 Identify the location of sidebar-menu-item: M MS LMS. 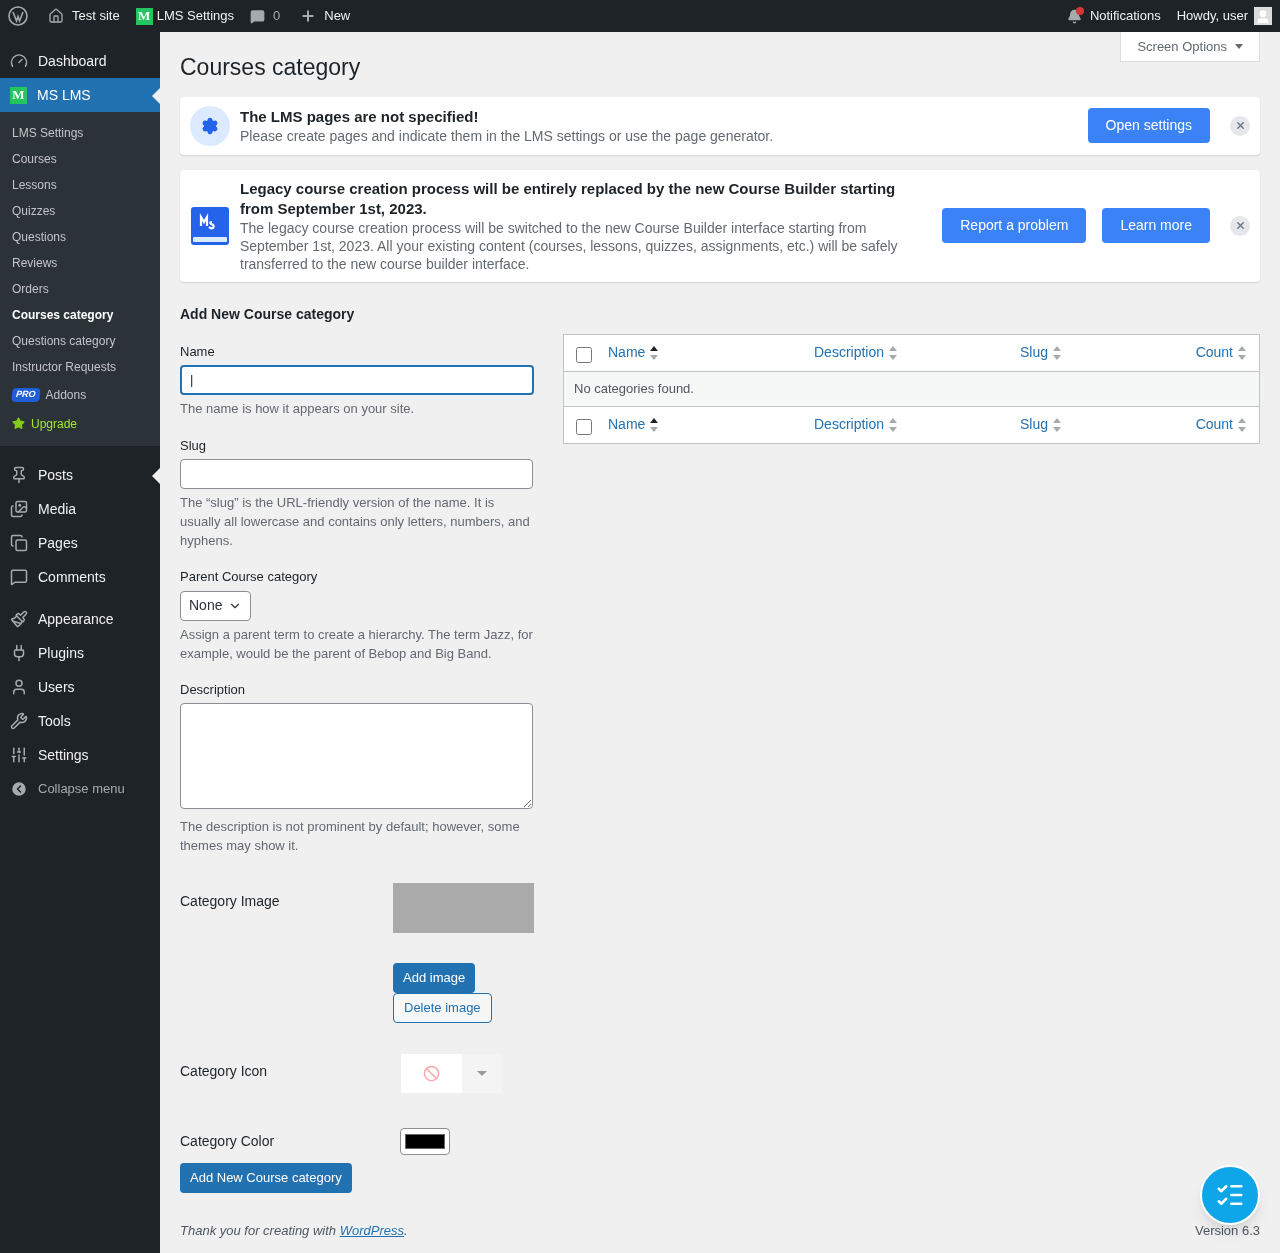
(80, 95).